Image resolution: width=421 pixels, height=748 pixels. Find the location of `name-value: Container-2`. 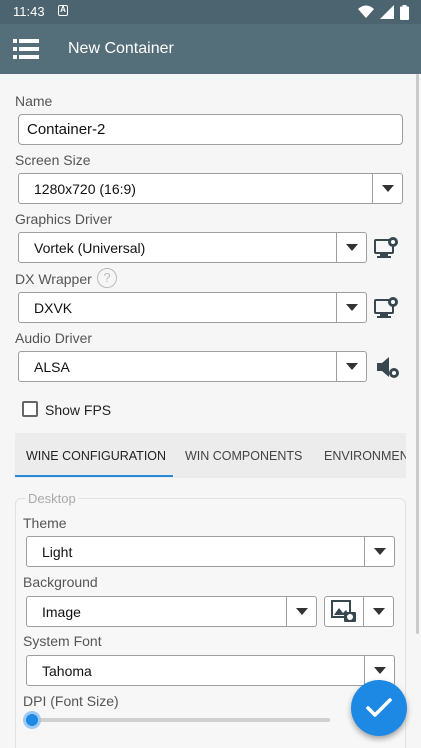

name-value: Container-2 is located at coordinates (66, 129).